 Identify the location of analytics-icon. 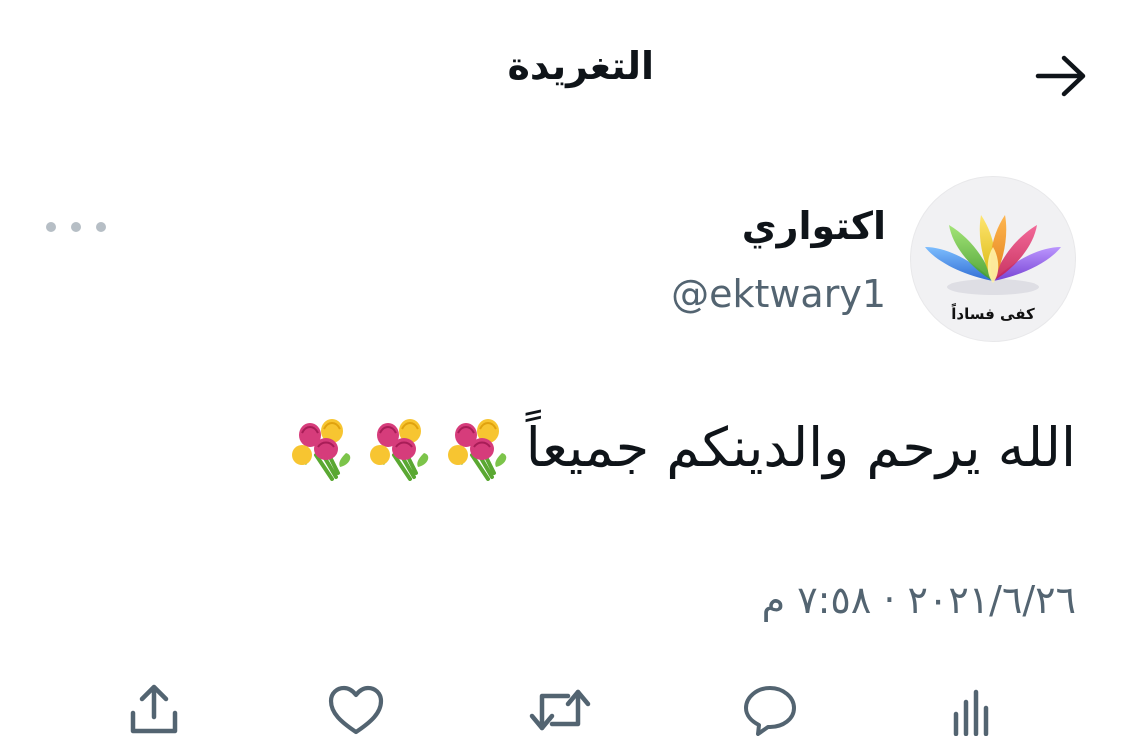
(971, 712).